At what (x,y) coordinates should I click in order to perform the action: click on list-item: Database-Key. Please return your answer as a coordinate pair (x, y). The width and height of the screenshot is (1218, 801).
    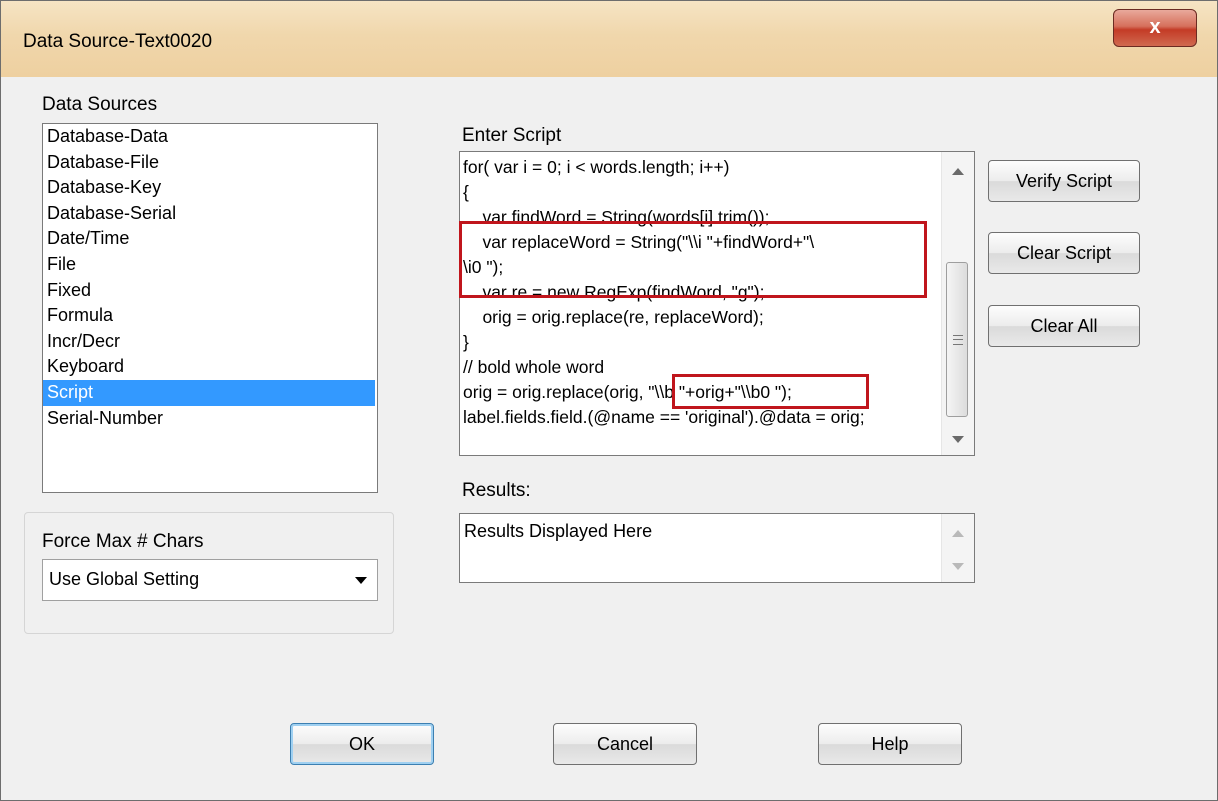
    Looking at the image, I should click on (210, 188).